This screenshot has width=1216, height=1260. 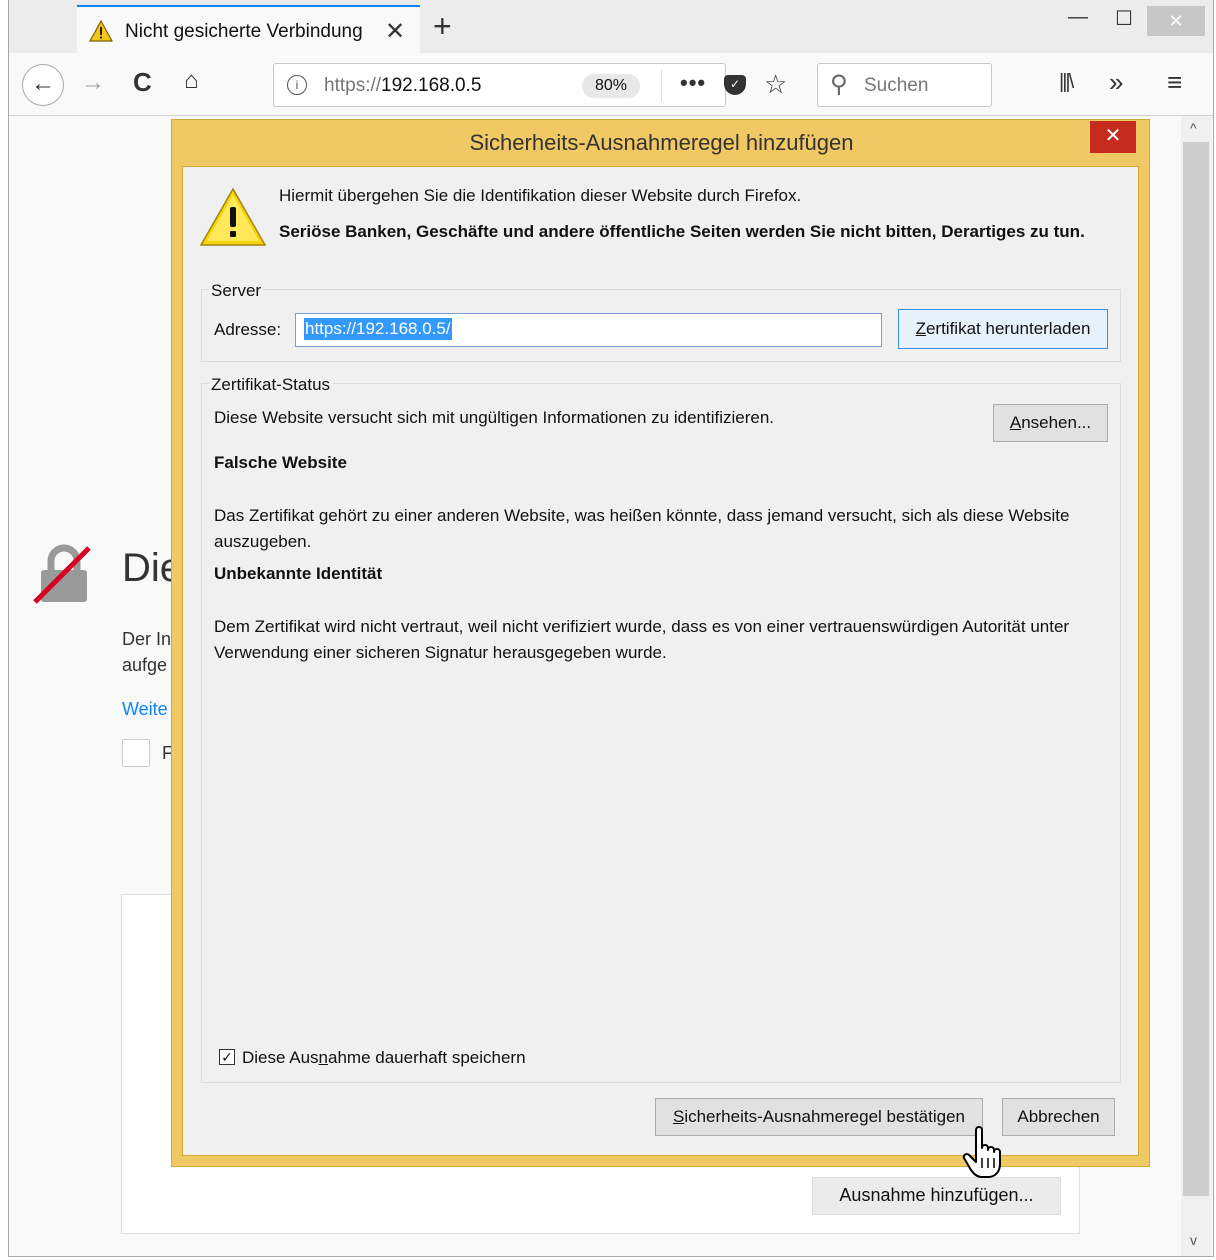 I want to click on persist-checkbox: ✓, so click(x=227, y=1057).